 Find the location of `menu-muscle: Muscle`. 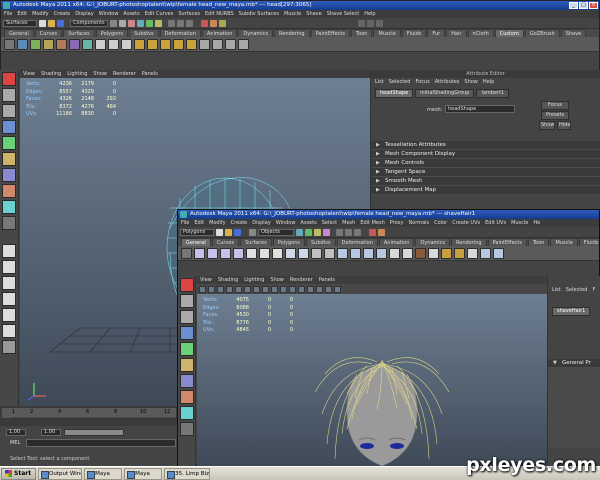

menu-muscle: Muscle is located at coordinates (519, 223).